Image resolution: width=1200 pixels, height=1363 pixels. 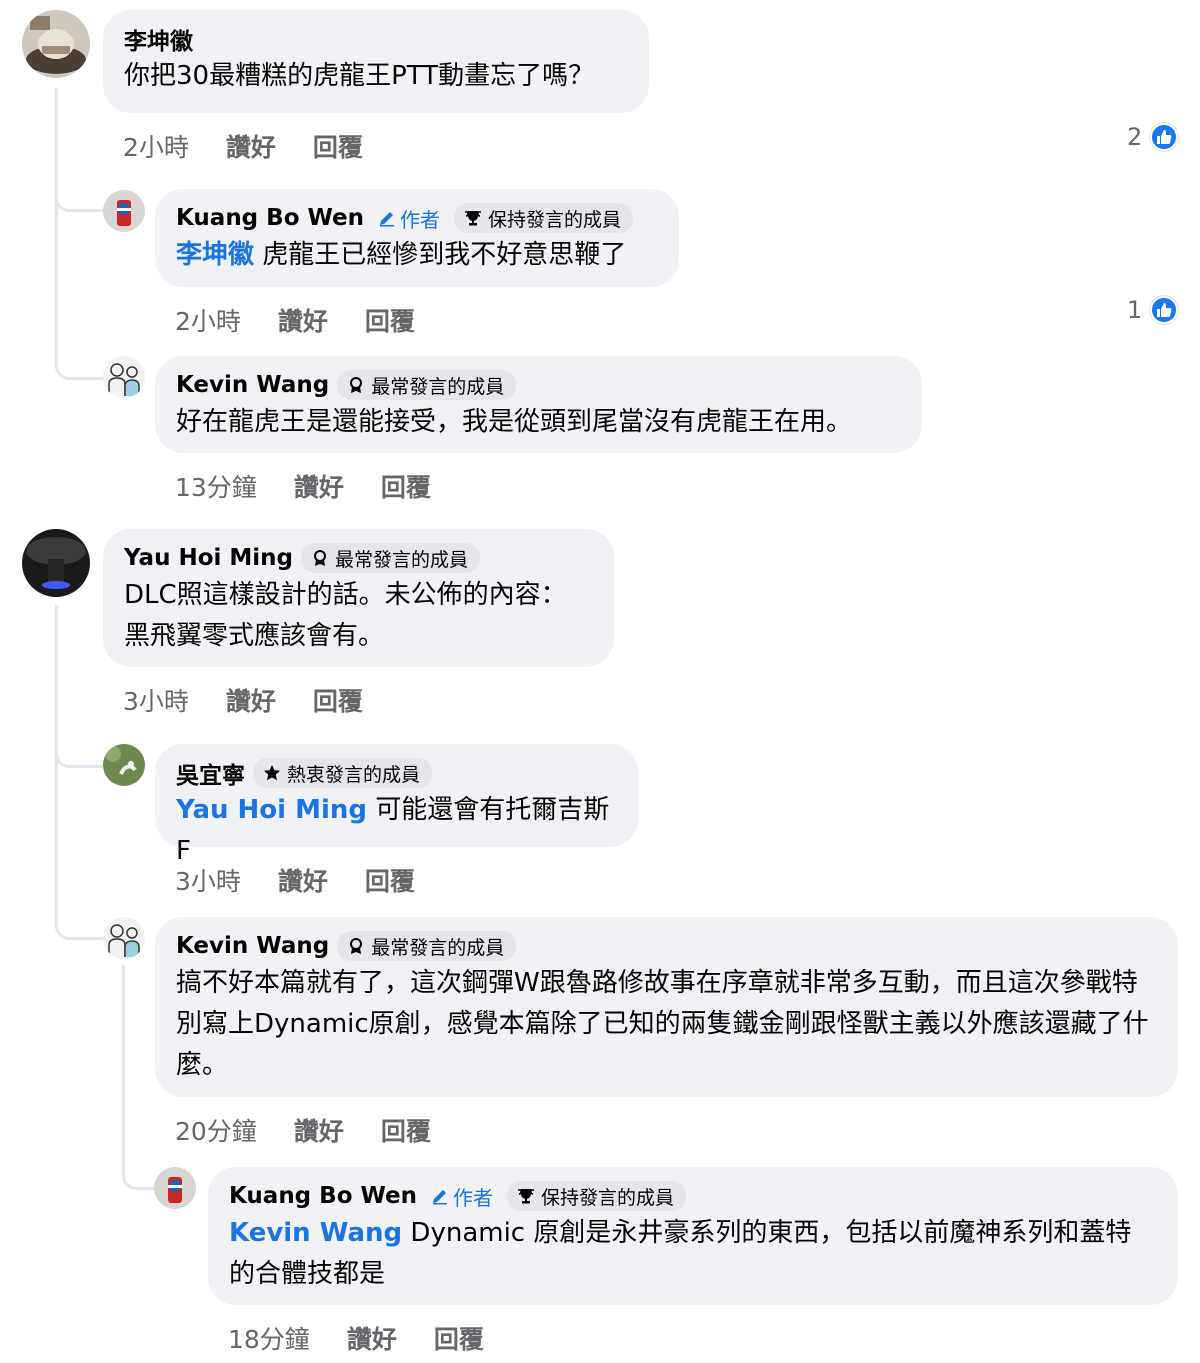 What do you see at coordinates (315, 1233) in the screenshot?
I see `mention-link: Kevin Wang` at bounding box center [315, 1233].